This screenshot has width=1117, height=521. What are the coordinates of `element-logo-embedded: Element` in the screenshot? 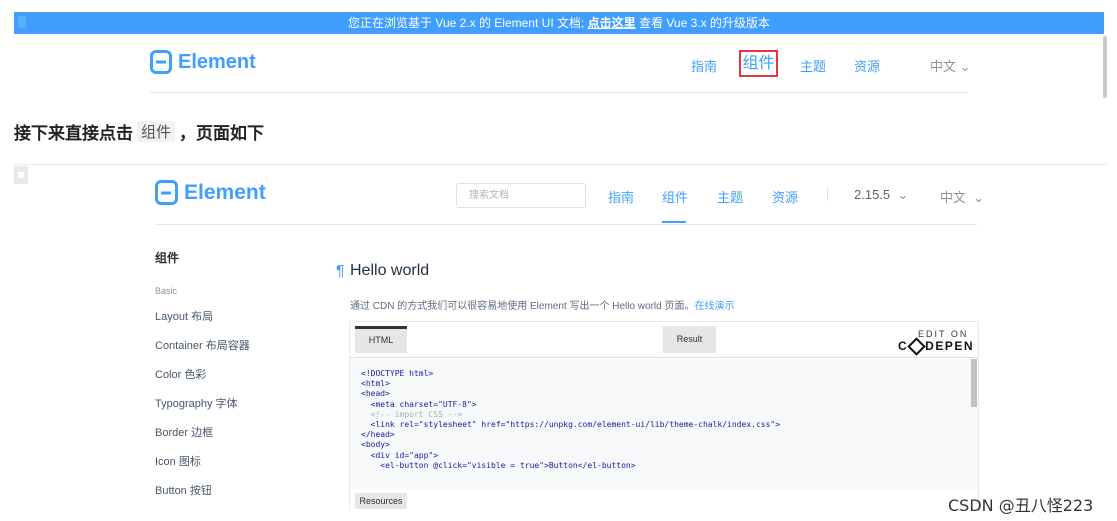 It's located at (210, 192).